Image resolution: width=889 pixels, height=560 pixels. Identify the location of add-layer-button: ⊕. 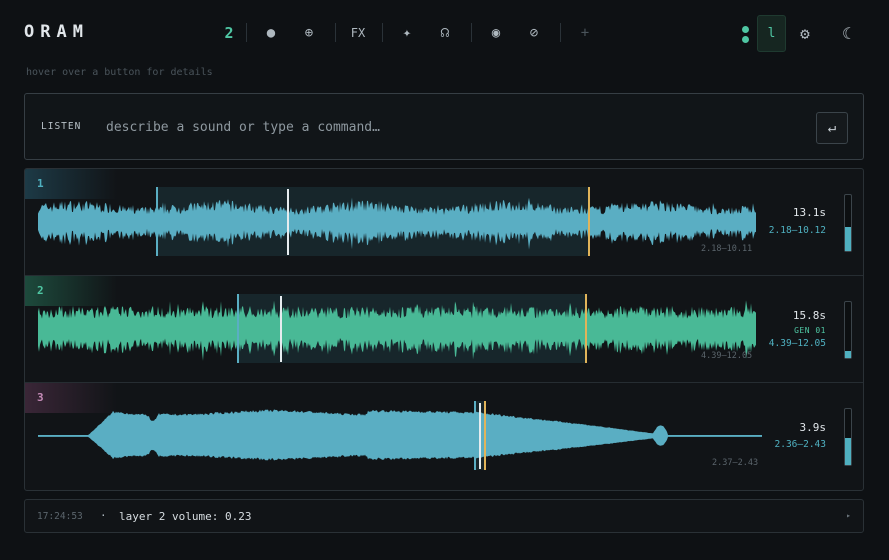
(309, 33).